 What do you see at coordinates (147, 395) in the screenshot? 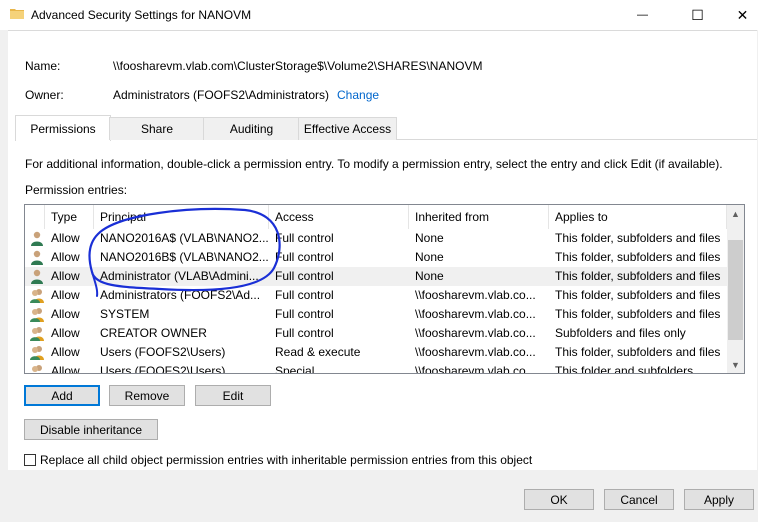
I see `remove-button: Remove` at bounding box center [147, 395].